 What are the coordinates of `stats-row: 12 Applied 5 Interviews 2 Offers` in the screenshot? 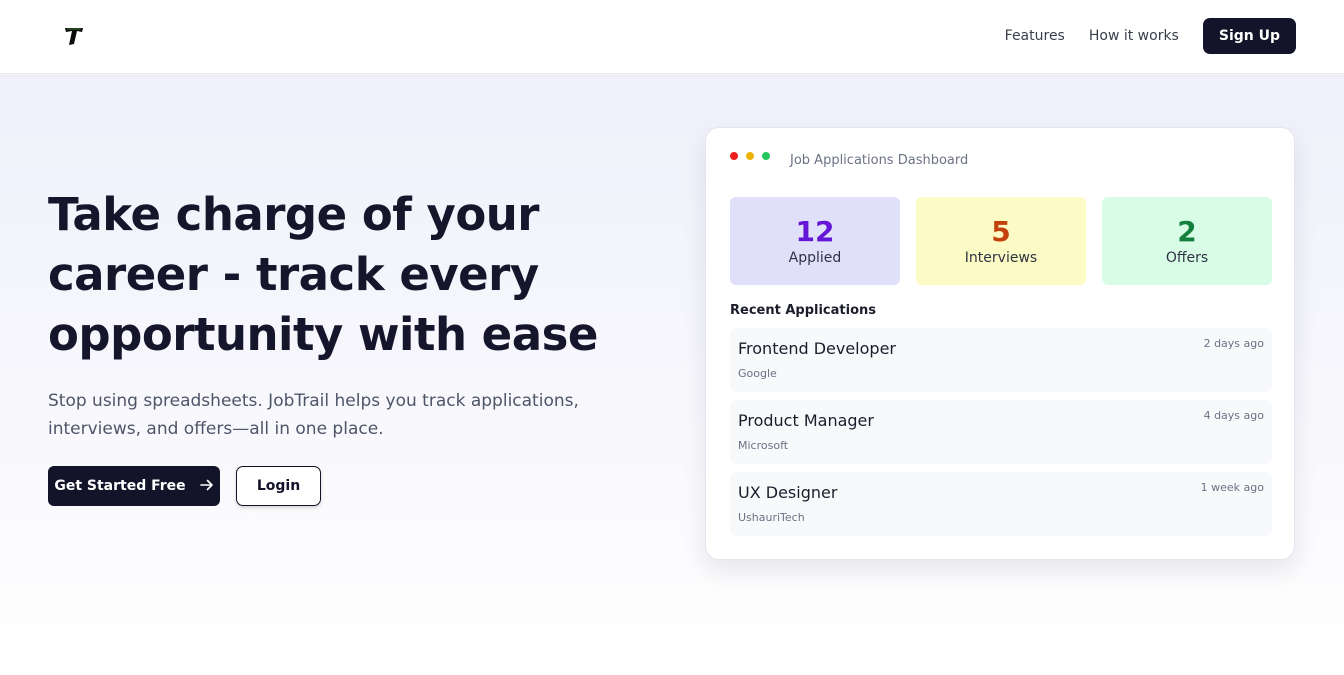 It's located at (1001, 241).